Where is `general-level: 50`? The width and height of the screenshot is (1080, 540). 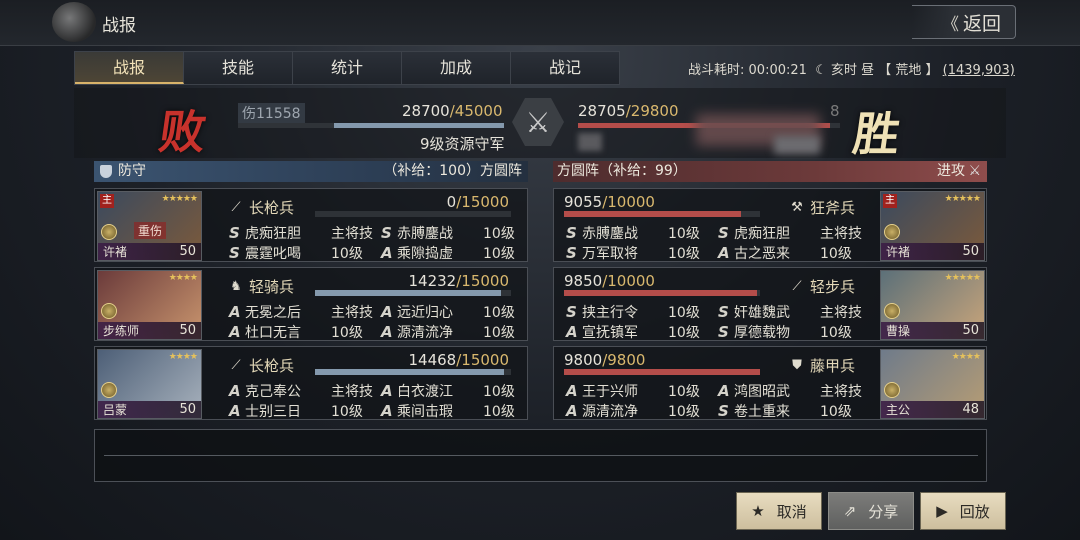 general-level: 50 is located at coordinates (187, 251).